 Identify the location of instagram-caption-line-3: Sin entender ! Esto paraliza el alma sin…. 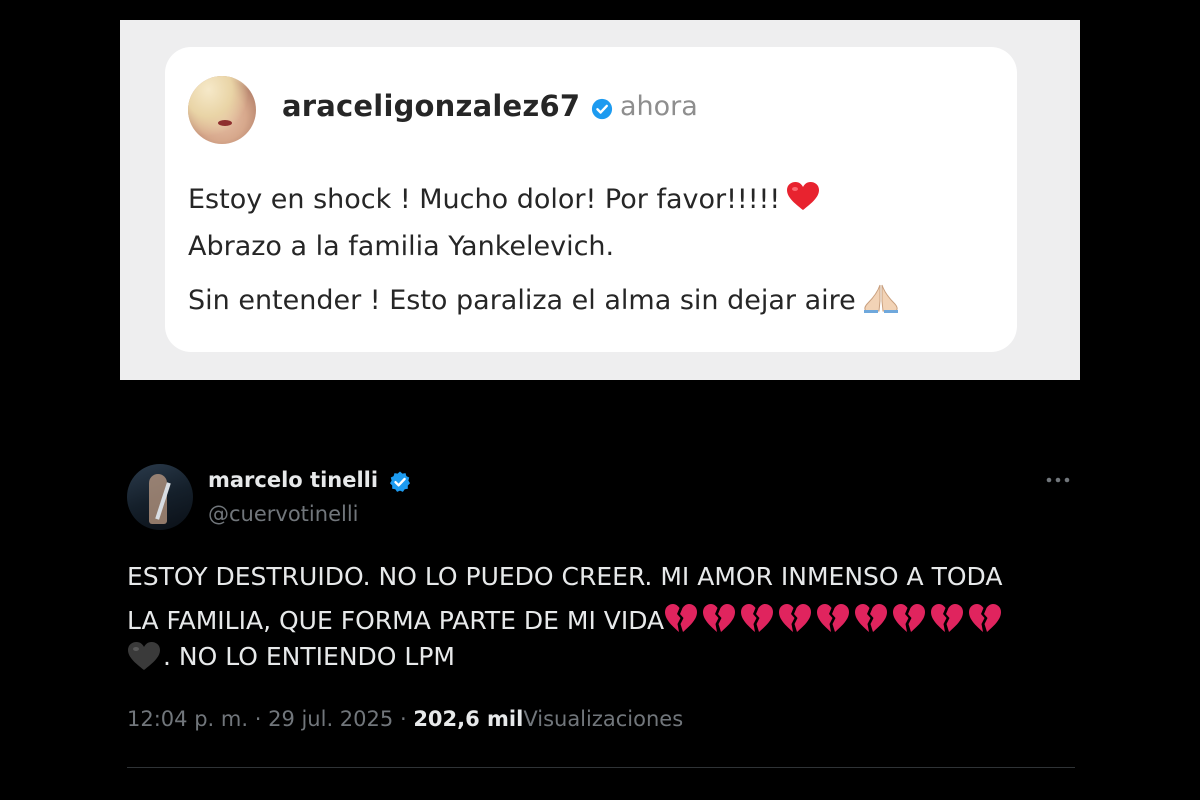
(544, 298).